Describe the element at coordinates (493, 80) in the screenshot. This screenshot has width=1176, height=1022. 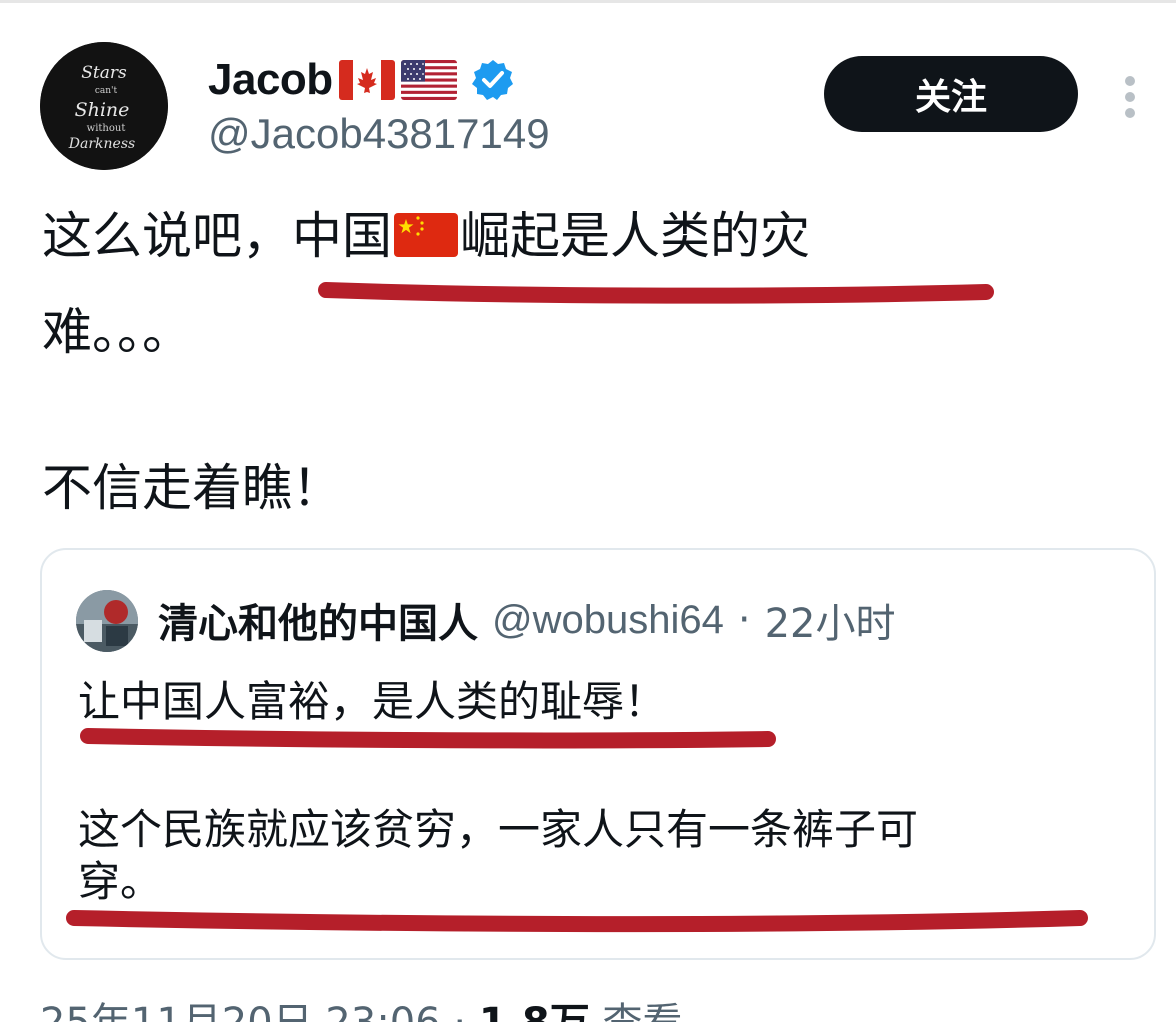
I see `verified-badge-icon` at that location.